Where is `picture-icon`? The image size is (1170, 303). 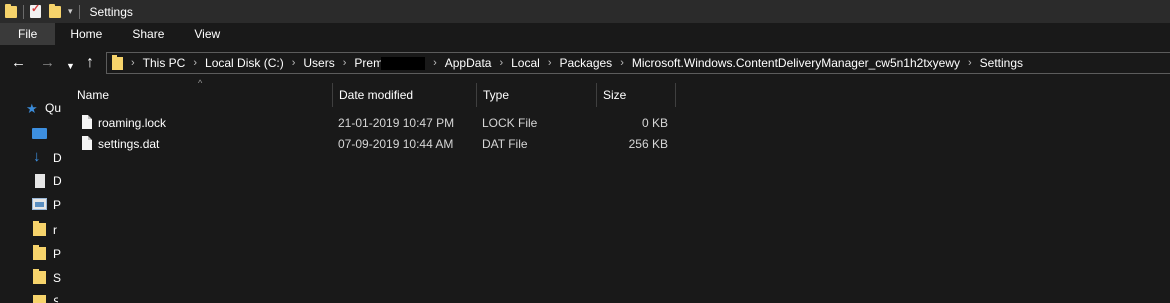 picture-icon is located at coordinates (39, 204).